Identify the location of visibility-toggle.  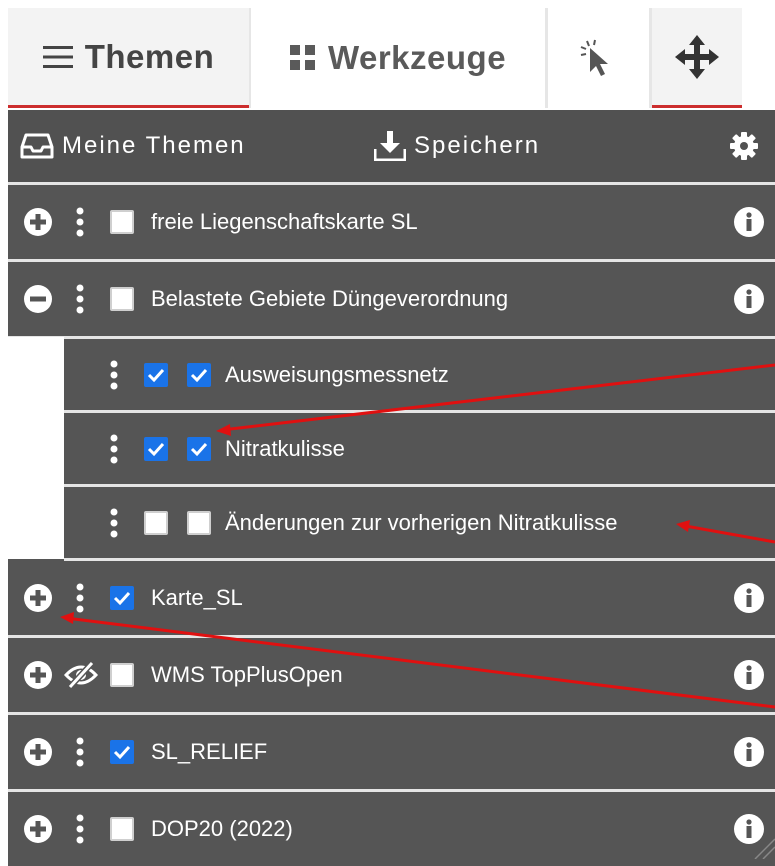
(81, 675).